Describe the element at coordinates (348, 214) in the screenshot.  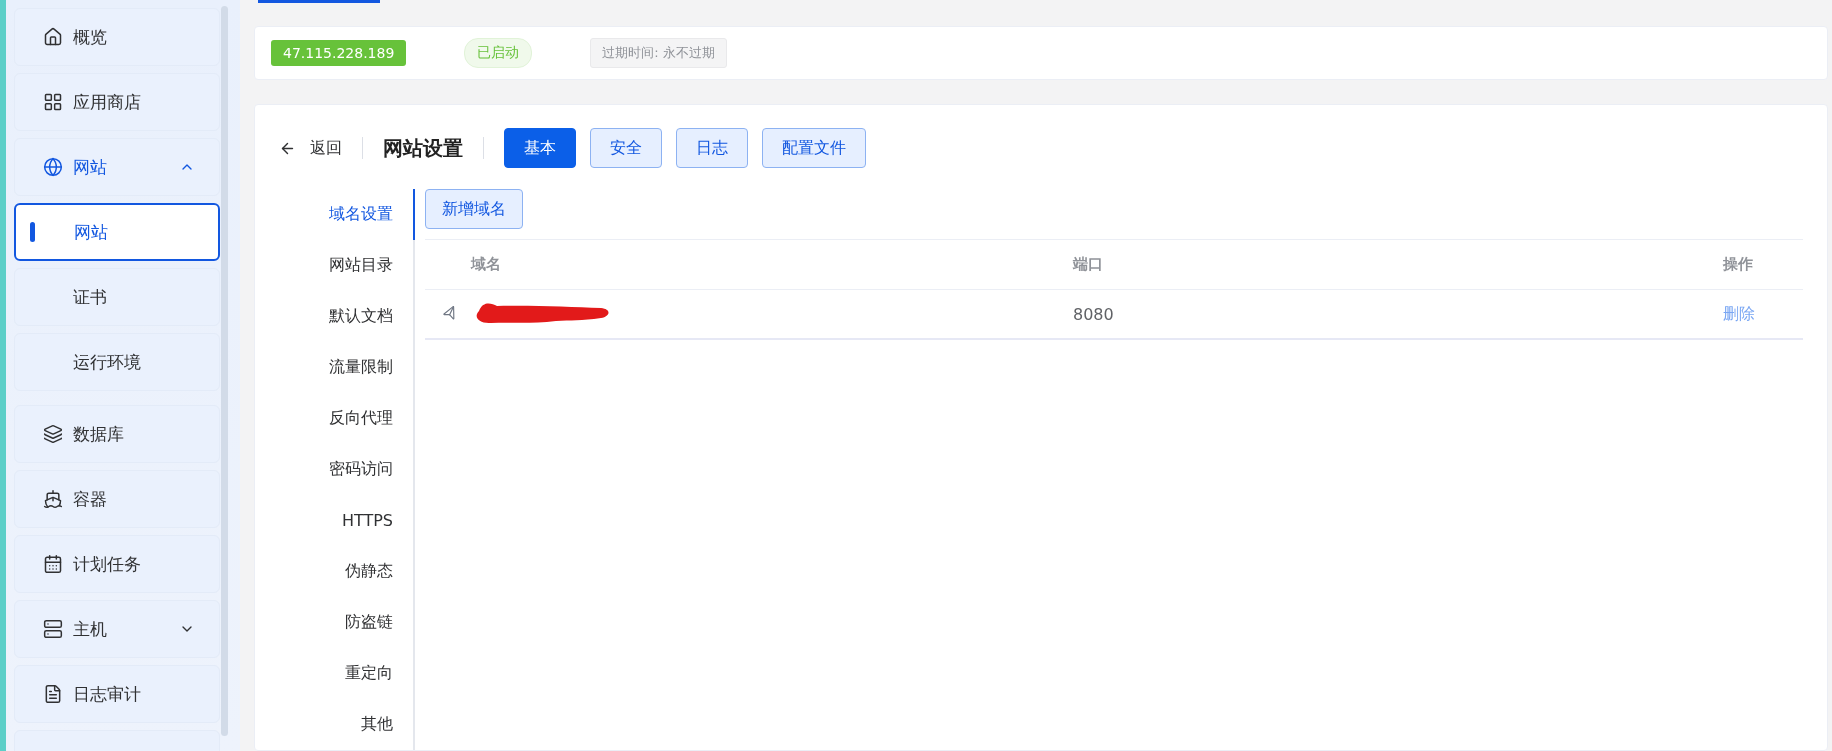
I see `settings-menu-item: 域名设置` at that location.